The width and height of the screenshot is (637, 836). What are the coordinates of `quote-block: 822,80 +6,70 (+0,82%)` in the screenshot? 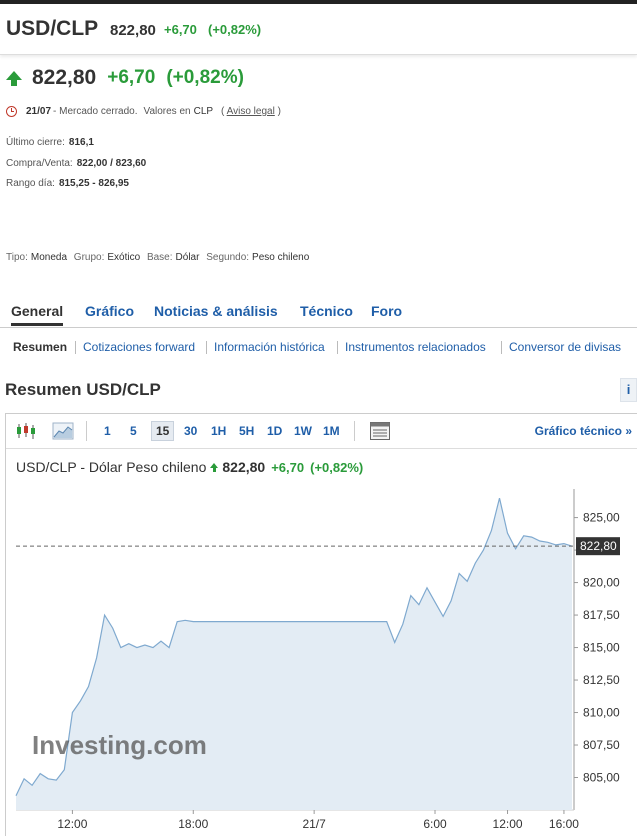 It's located at (125, 78).